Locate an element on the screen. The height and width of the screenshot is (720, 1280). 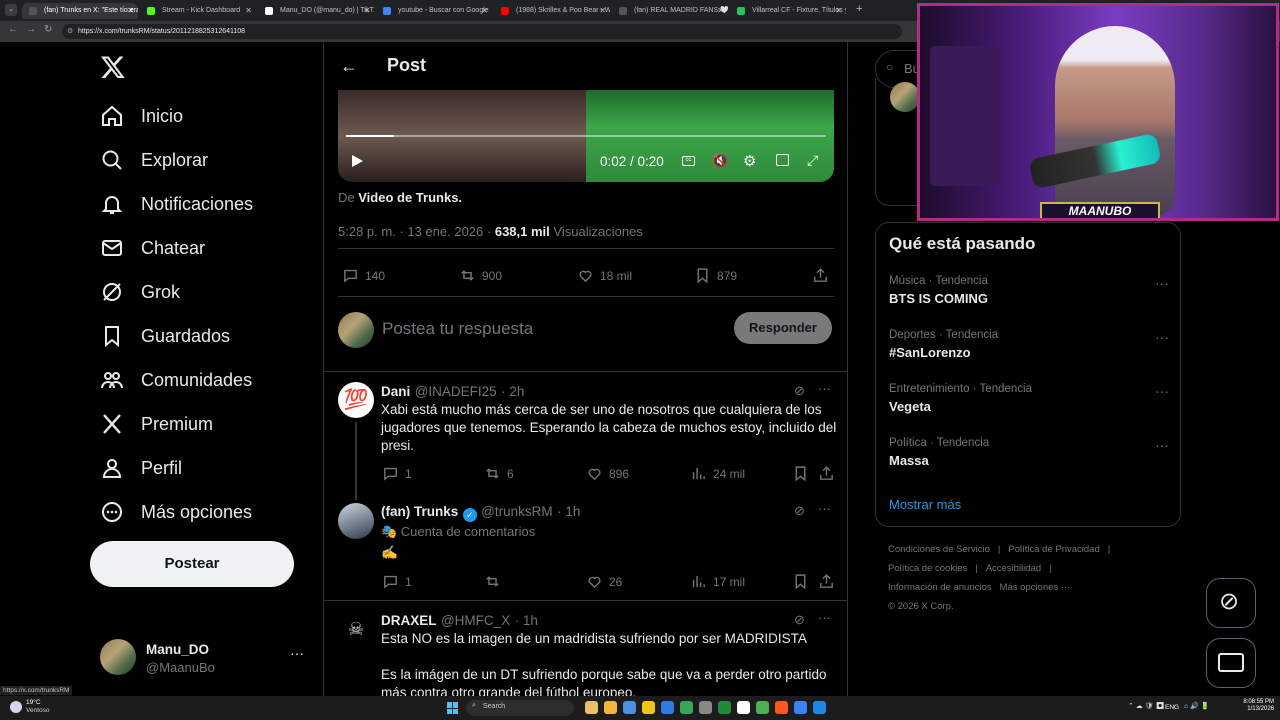
tab-search-button: ⌄ is located at coordinates (11, 10).